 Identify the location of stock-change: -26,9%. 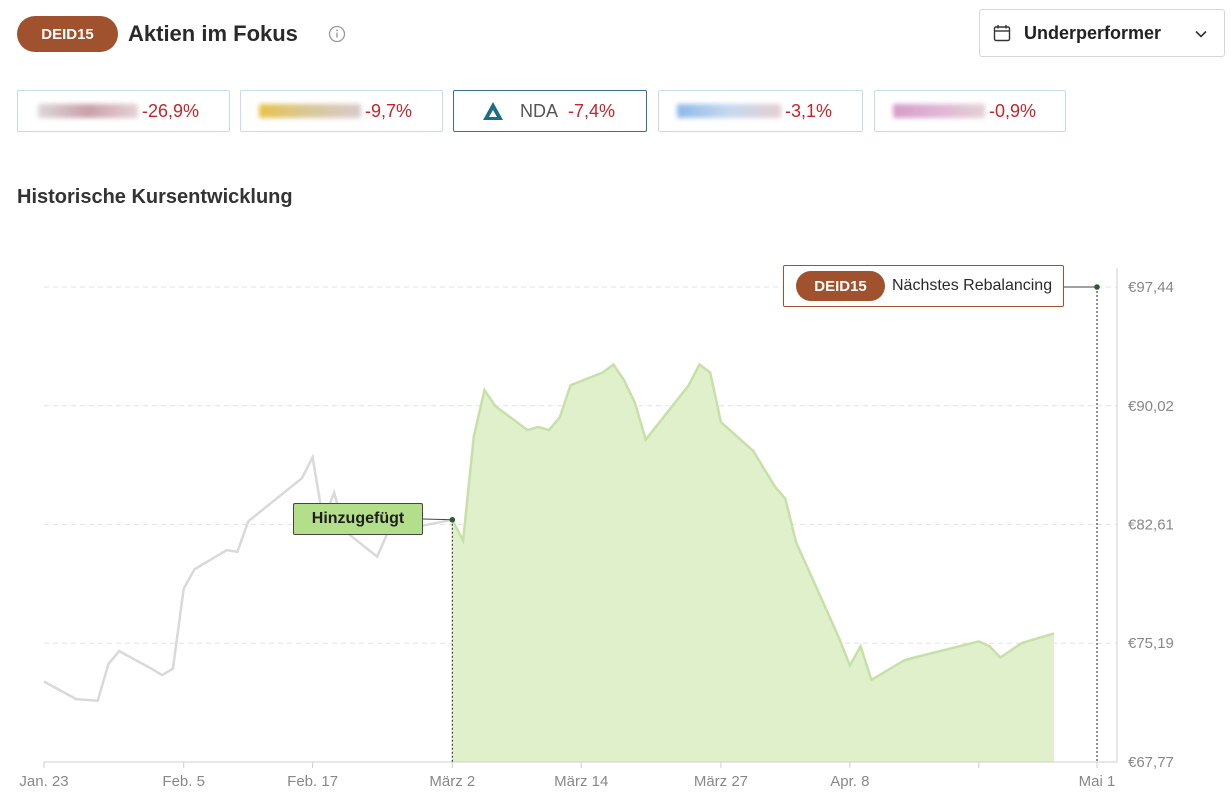
(171, 110).